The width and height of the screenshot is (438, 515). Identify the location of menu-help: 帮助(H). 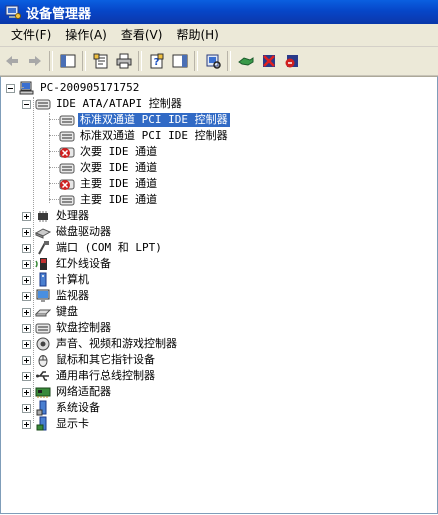
(197, 35).